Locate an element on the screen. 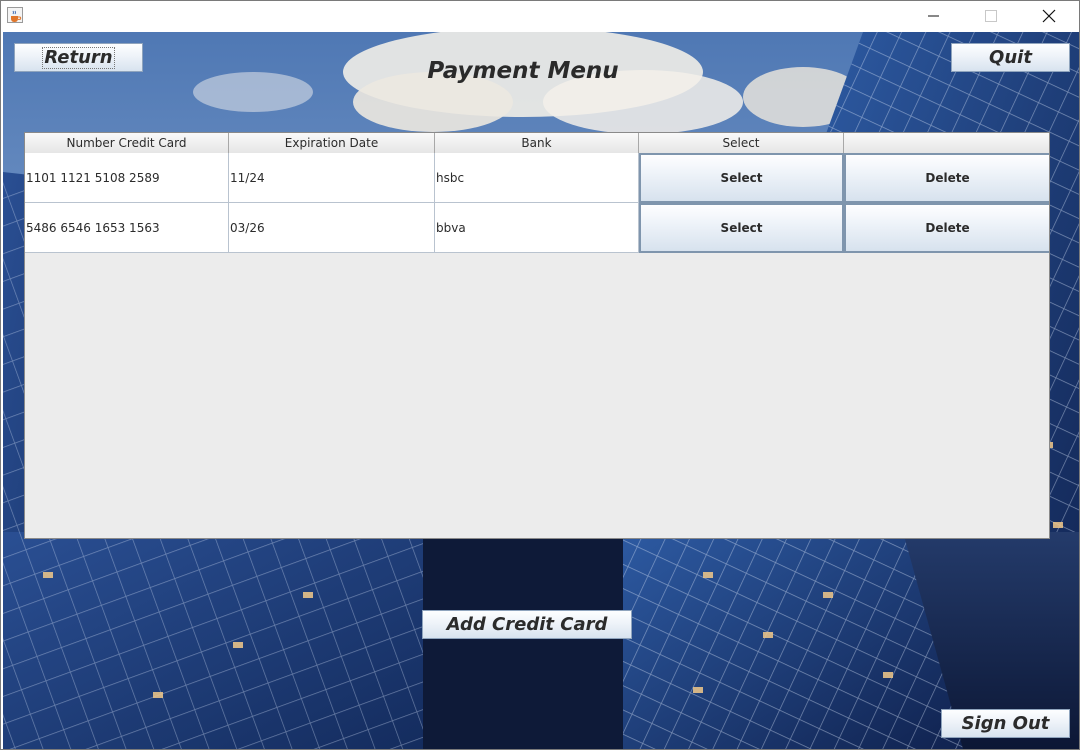 This screenshot has width=1080, height=750. sign-out-button: Sign Out is located at coordinates (1005, 723).